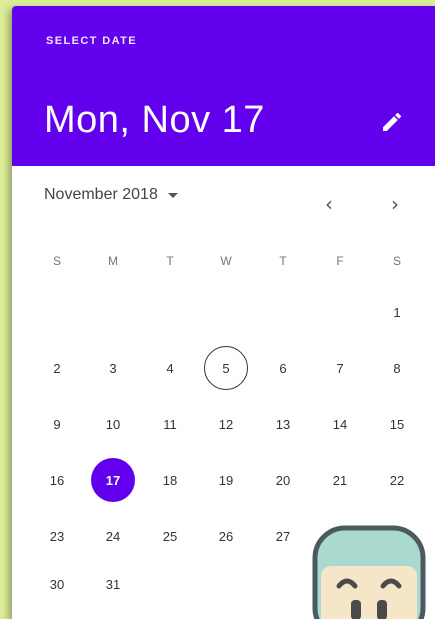 The width and height of the screenshot is (435, 619). What do you see at coordinates (340, 261) in the screenshot?
I see `weekday-label: F` at bounding box center [340, 261].